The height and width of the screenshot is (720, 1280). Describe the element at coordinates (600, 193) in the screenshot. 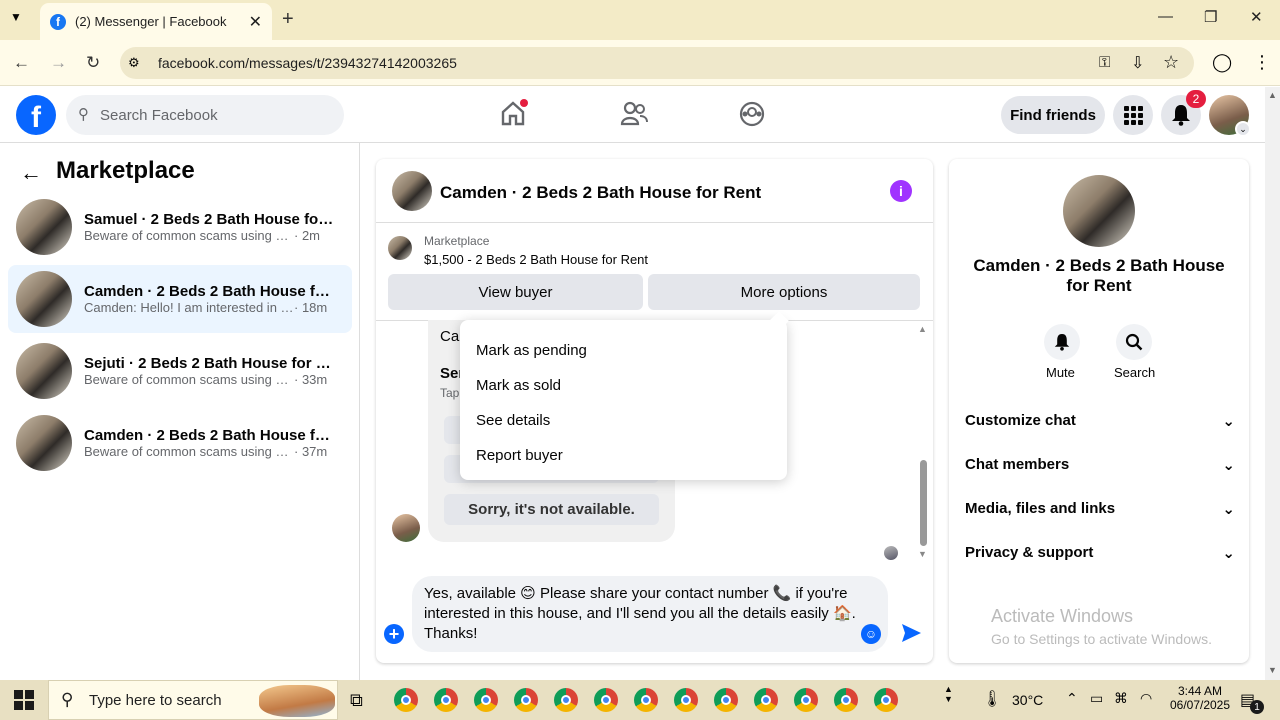

I see `chat-title: Camden · 2 Beds 2 Bath House for Rent` at that location.